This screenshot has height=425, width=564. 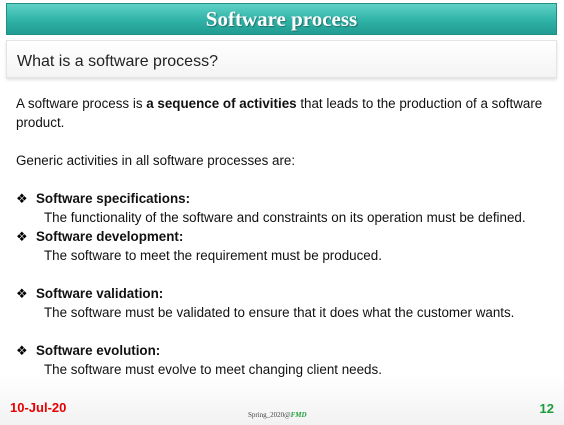 What do you see at coordinates (269, 415) in the screenshot?
I see `footer-credit-prefix: Spring_2020@` at bounding box center [269, 415].